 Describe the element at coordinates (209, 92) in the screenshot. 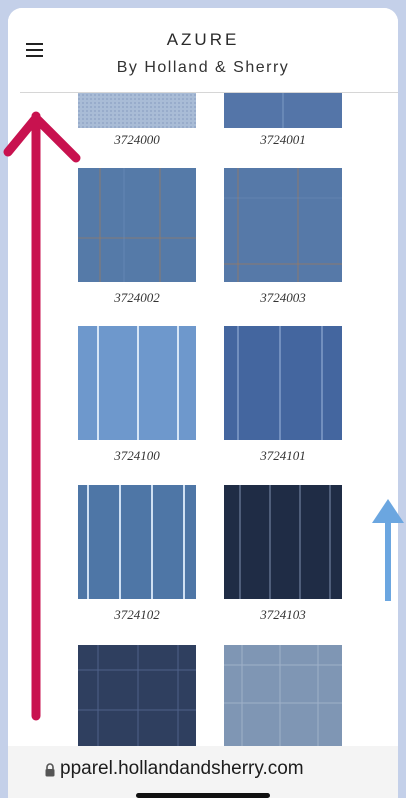

I see `header-divider` at that location.